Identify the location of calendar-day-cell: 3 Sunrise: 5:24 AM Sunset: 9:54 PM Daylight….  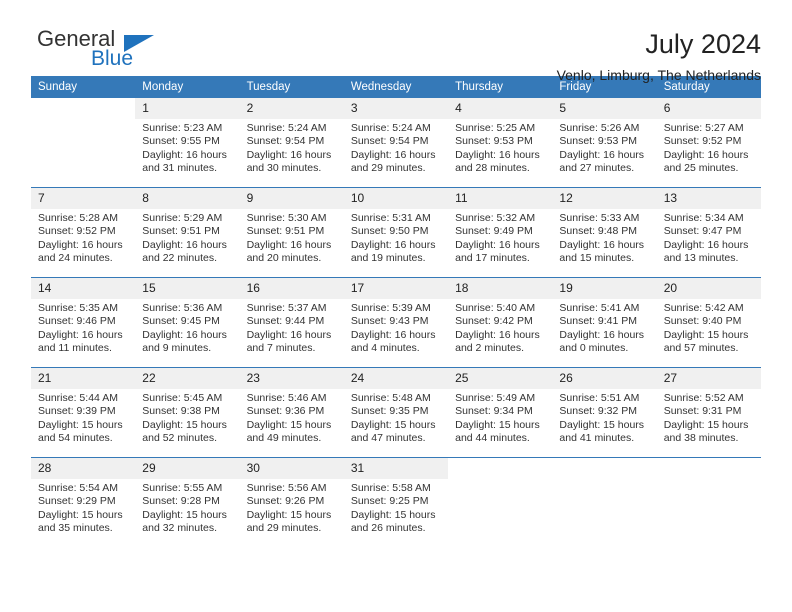
(396, 143).